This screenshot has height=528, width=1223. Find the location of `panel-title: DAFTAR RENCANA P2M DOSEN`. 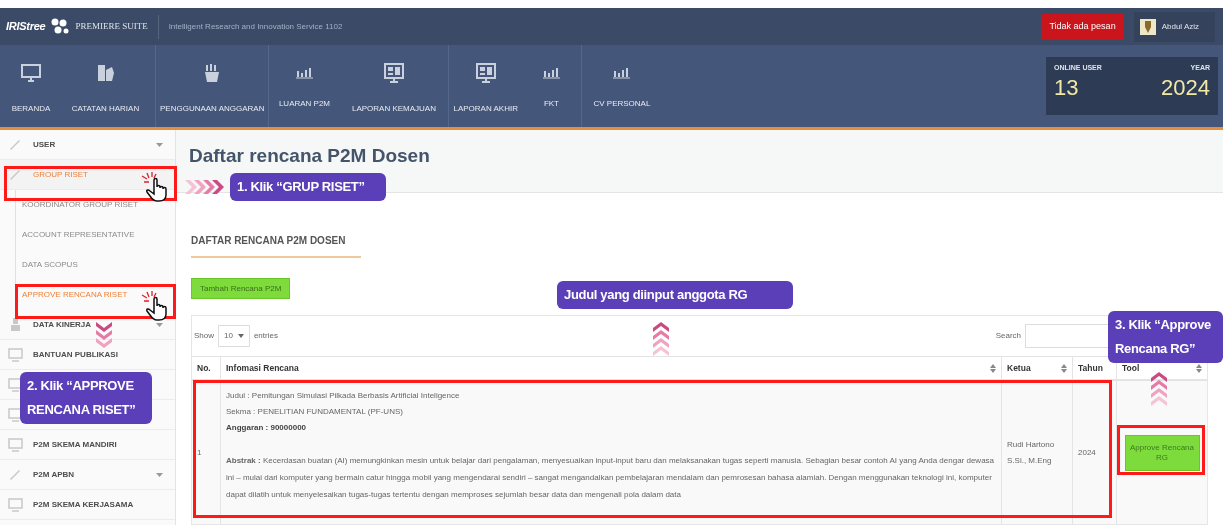

panel-title: DAFTAR RENCANA P2M DOSEN is located at coordinates (269, 240).